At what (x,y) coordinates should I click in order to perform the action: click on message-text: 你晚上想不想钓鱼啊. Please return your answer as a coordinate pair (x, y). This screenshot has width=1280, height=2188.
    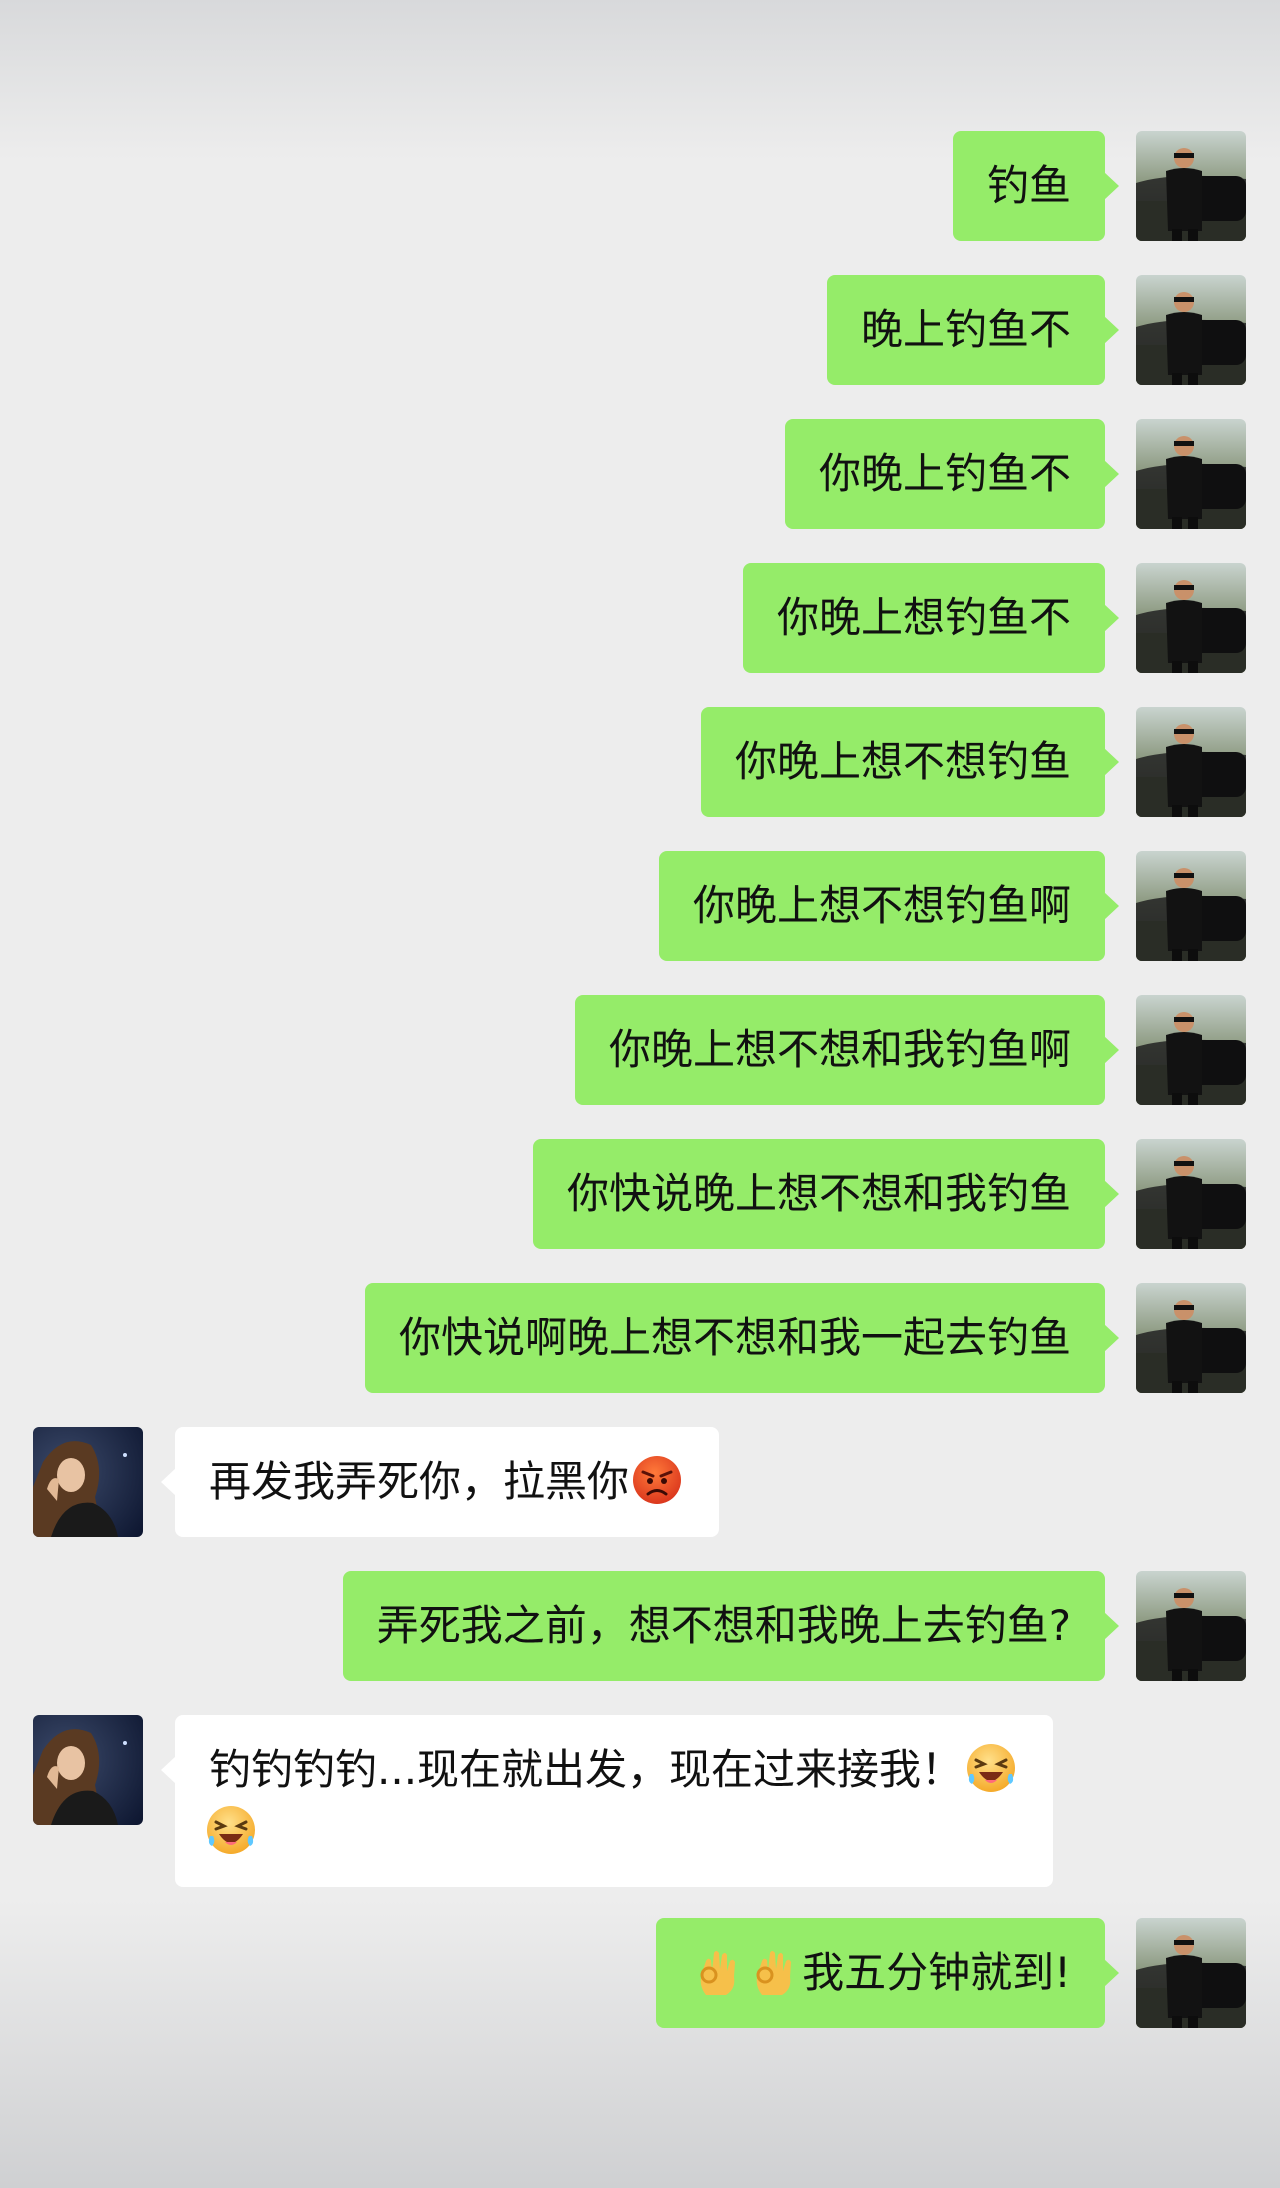
    Looking at the image, I should click on (881, 905).